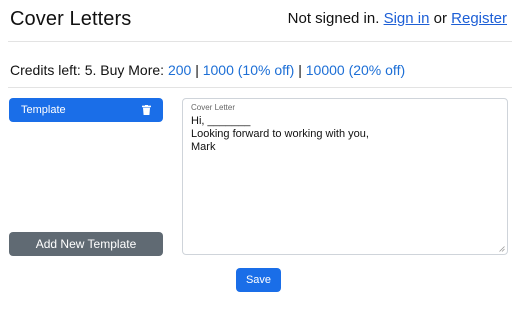  Describe the element at coordinates (260, 87) in the screenshot. I see `credits-divider` at that location.